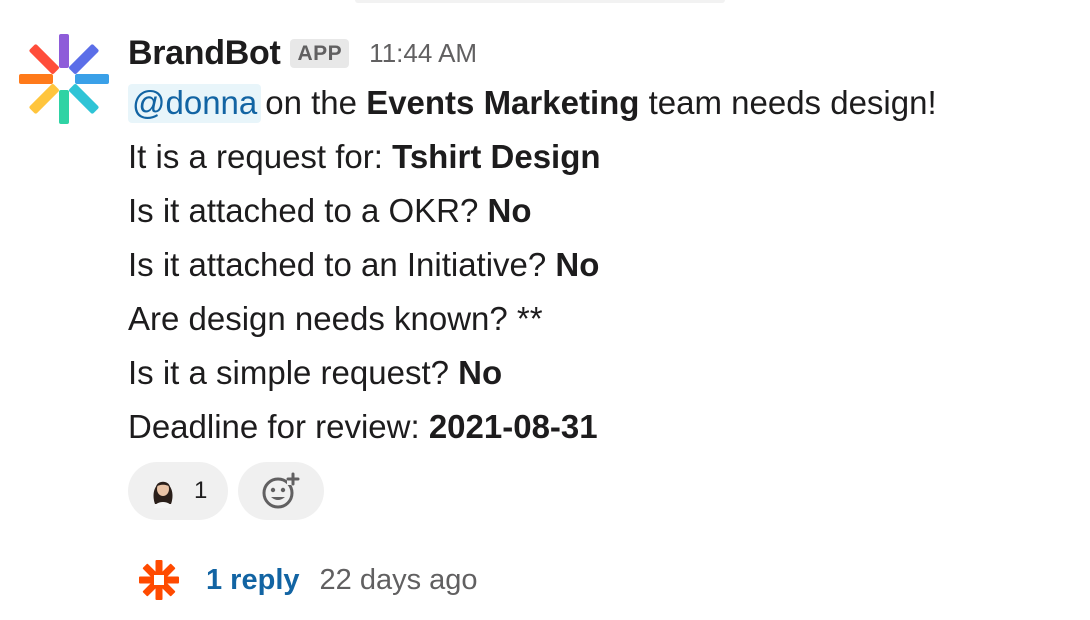 Image resolution: width=1090 pixels, height=620 pixels. I want to click on field-deadline: Deadline for review: 2021-08-31, so click(603, 427).